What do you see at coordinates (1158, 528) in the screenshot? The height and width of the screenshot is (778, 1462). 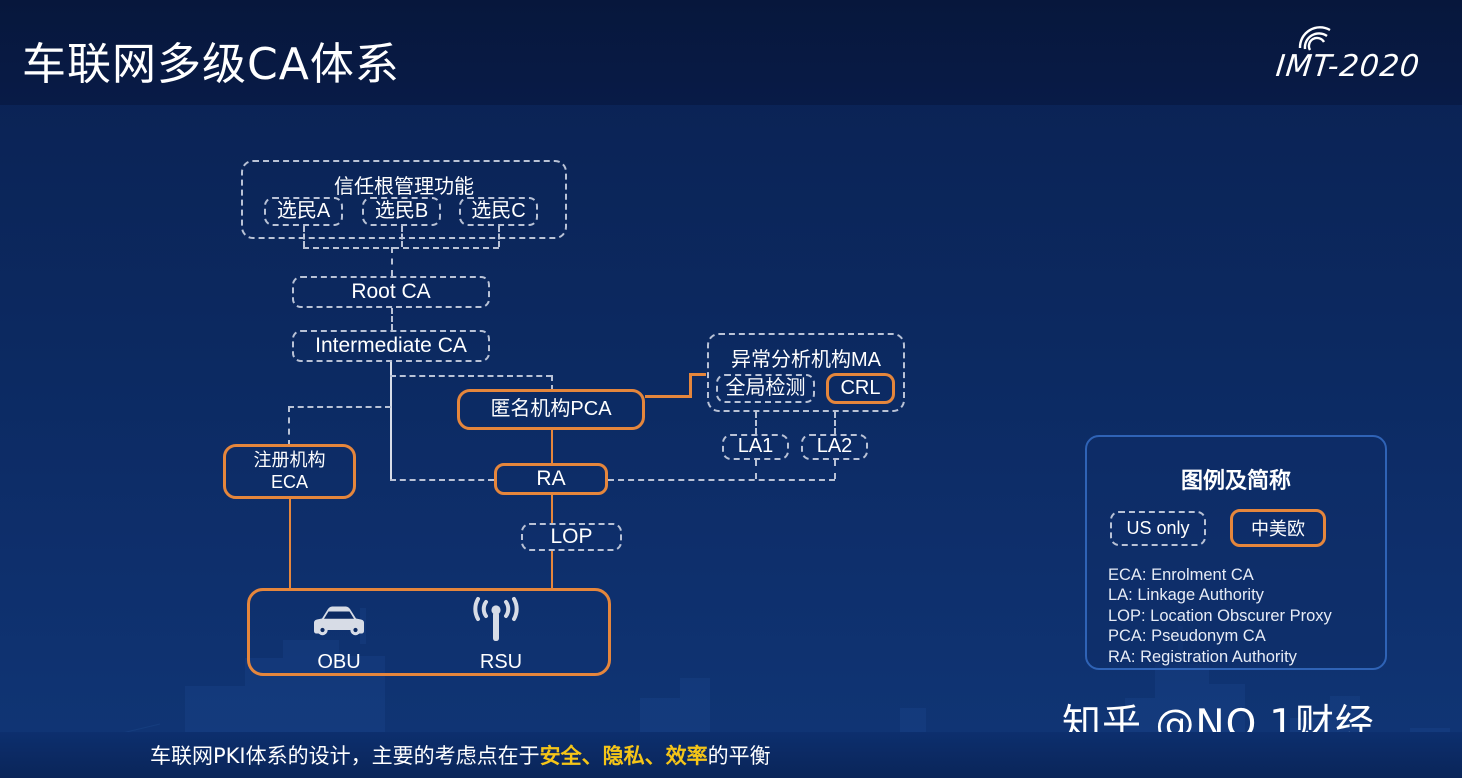 I see `legend-chip-us-only: US only` at bounding box center [1158, 528].